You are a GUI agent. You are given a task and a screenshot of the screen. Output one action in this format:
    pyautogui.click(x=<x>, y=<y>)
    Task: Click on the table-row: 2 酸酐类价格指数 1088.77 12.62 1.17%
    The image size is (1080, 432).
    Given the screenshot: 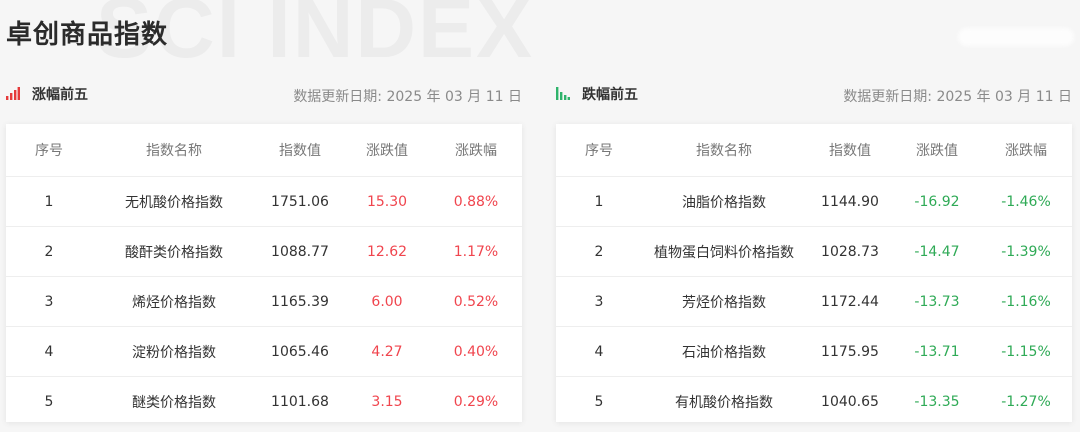 What is the action you would take?
    pyautogui.click(x=264, y=252)
    